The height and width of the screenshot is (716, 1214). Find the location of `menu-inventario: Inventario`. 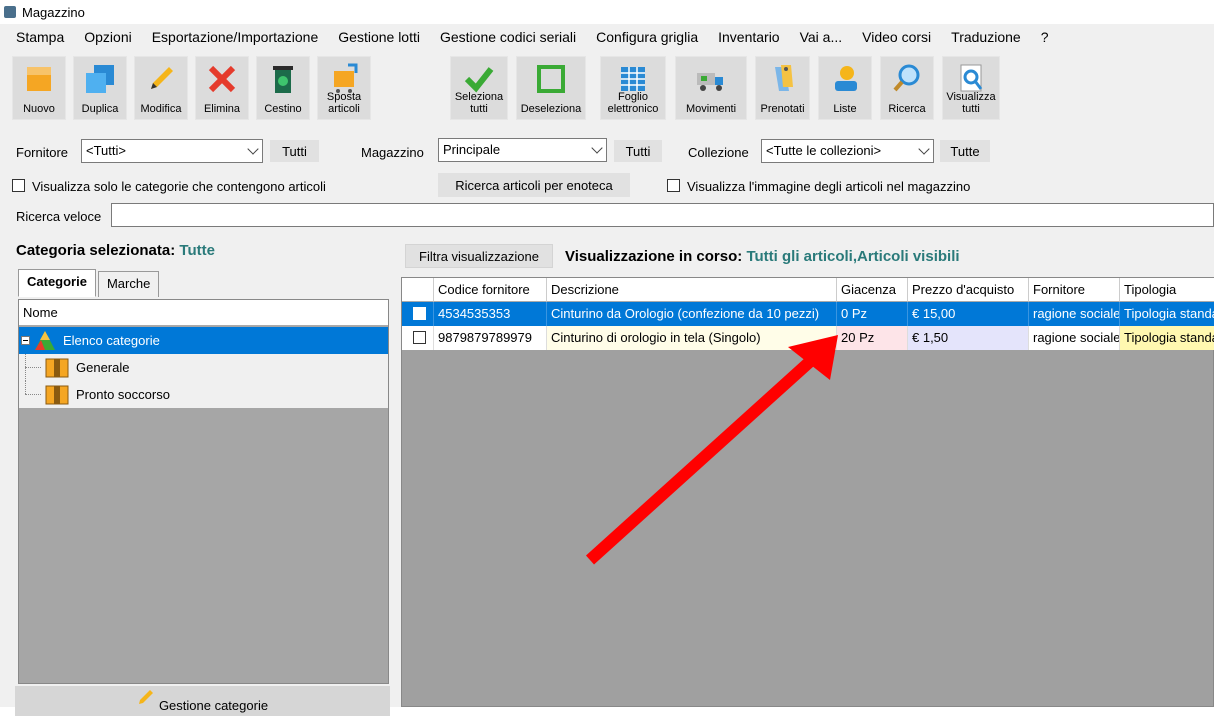

menu-inventario: Inventario is located at coordinates (748, 37).